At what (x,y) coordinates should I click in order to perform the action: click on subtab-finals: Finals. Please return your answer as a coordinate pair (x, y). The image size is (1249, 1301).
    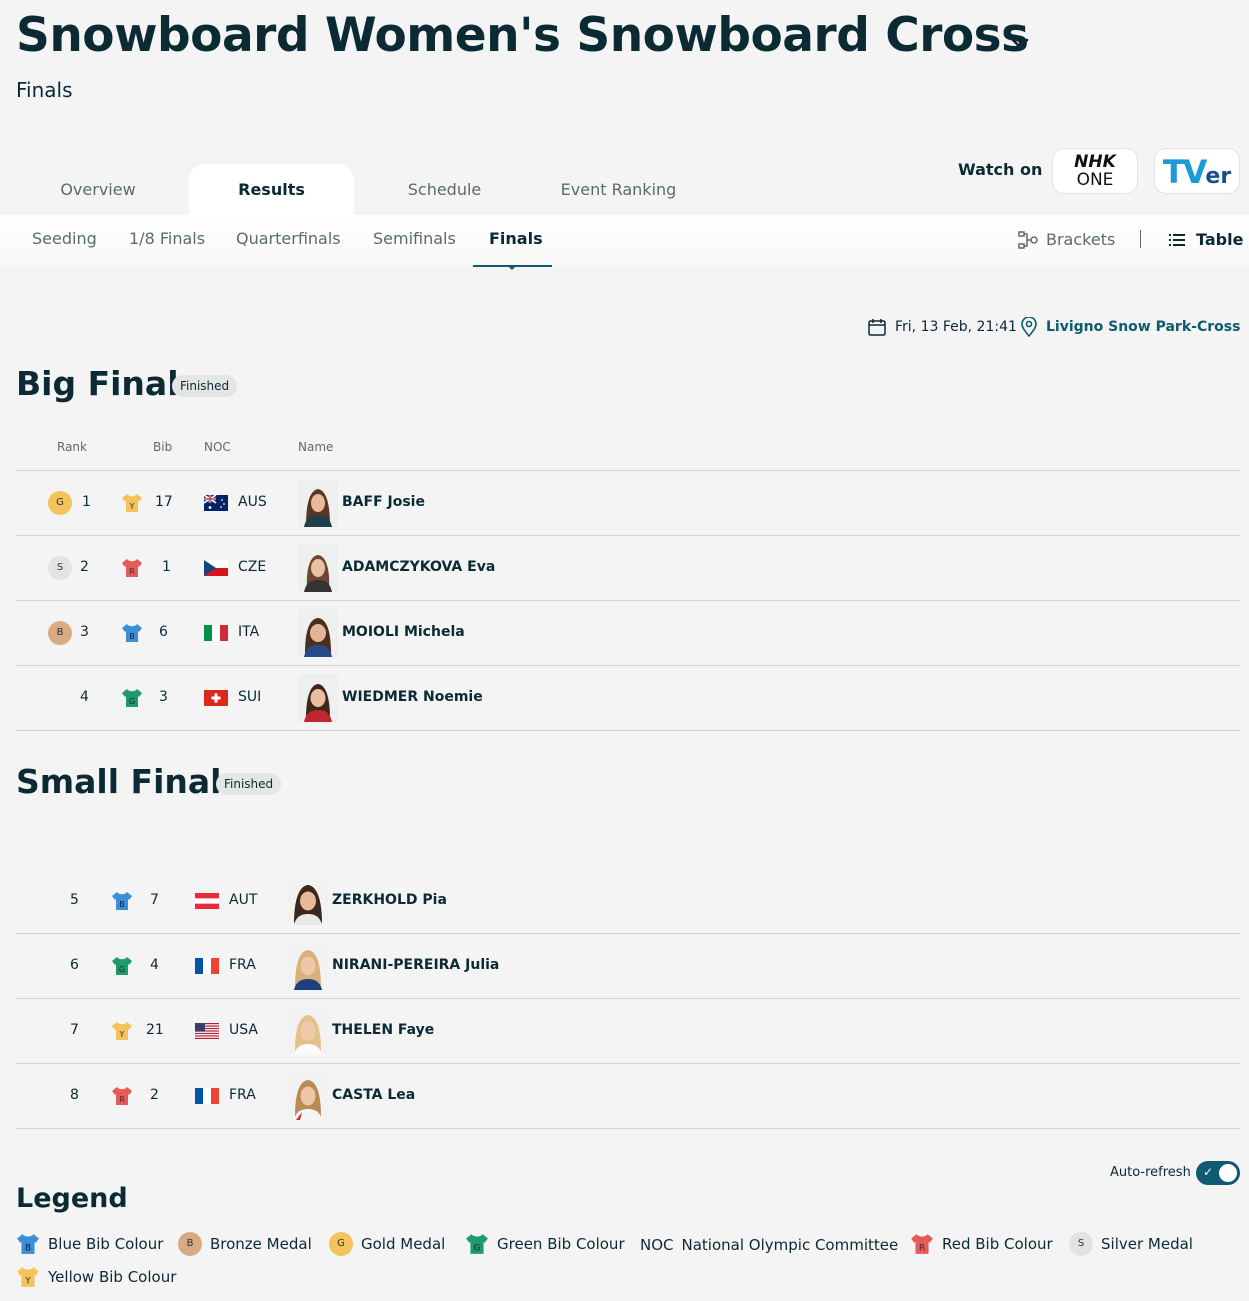
    Looking at the image, I should click on (516, 238).